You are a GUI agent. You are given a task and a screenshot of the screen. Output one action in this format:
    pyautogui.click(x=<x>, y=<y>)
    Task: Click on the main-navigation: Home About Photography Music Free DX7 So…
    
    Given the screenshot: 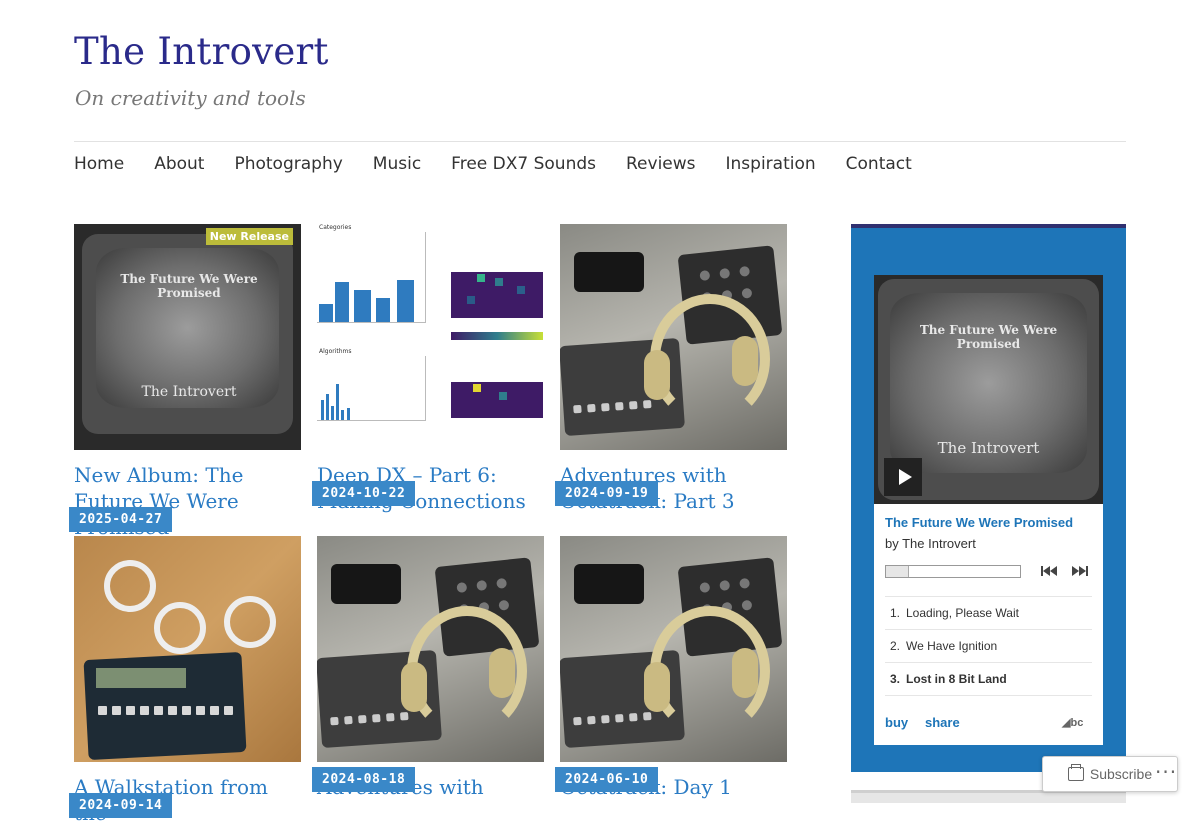 What is the action you would take?
    pyautogui.click(x=493, y=164)
    